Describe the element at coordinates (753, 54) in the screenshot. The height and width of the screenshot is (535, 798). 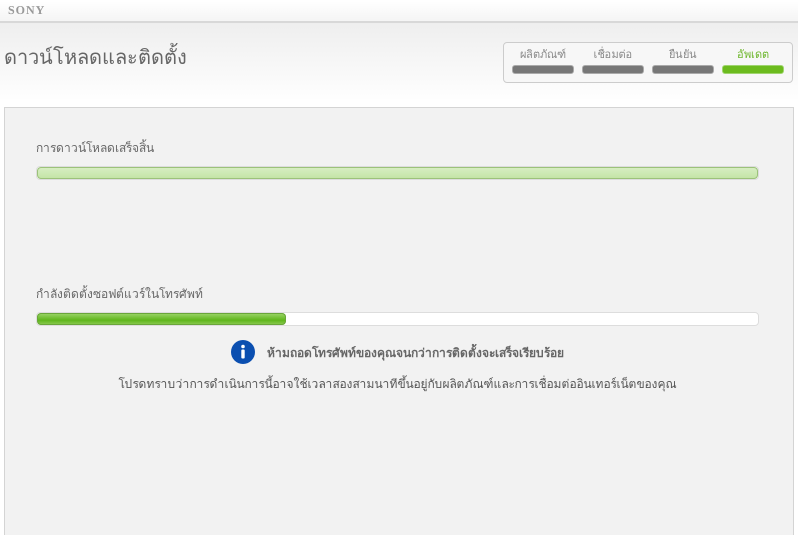
I see `step-label: อัพเดต` at that location.